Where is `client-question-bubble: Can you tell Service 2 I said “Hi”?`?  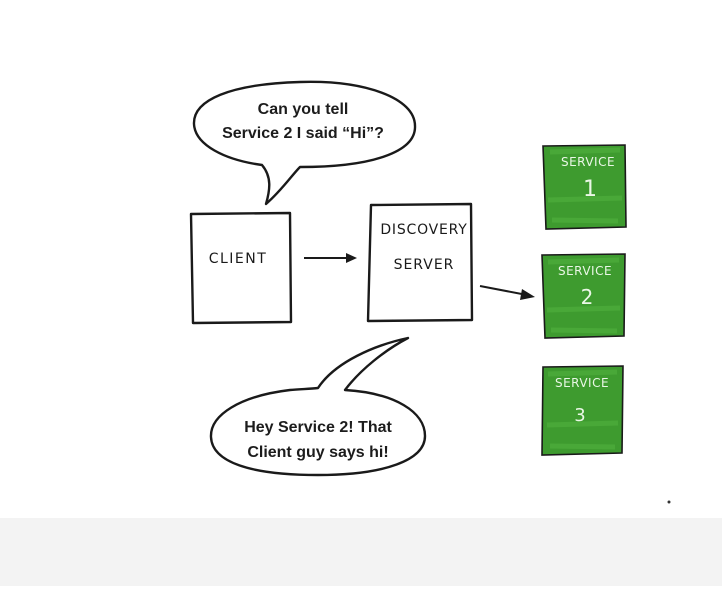 client-question-bubble: Can you tell Service 2 I said “Hi”? is located at coordinates (304, 143).